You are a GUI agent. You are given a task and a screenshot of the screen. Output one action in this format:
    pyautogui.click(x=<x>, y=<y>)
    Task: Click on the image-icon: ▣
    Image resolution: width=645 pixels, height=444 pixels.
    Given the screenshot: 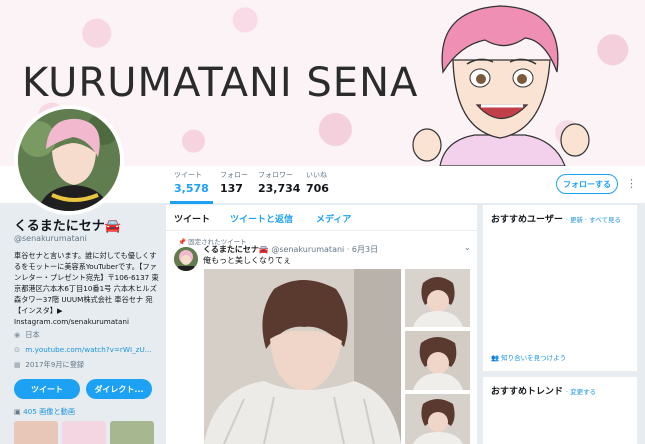 What is the action you would take?
    pyautogui.click(x=17, y=411)
    